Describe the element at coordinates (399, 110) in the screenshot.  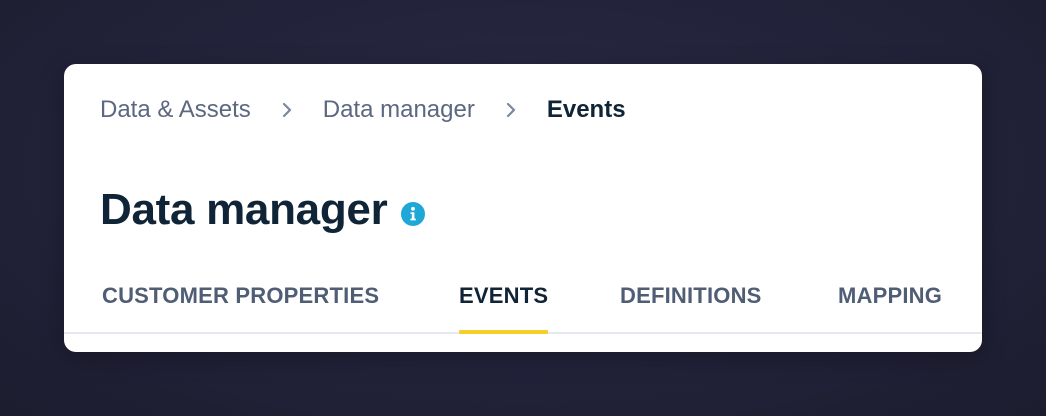
I see `breadcrumb-item-data-manager: Data manager` at that location.